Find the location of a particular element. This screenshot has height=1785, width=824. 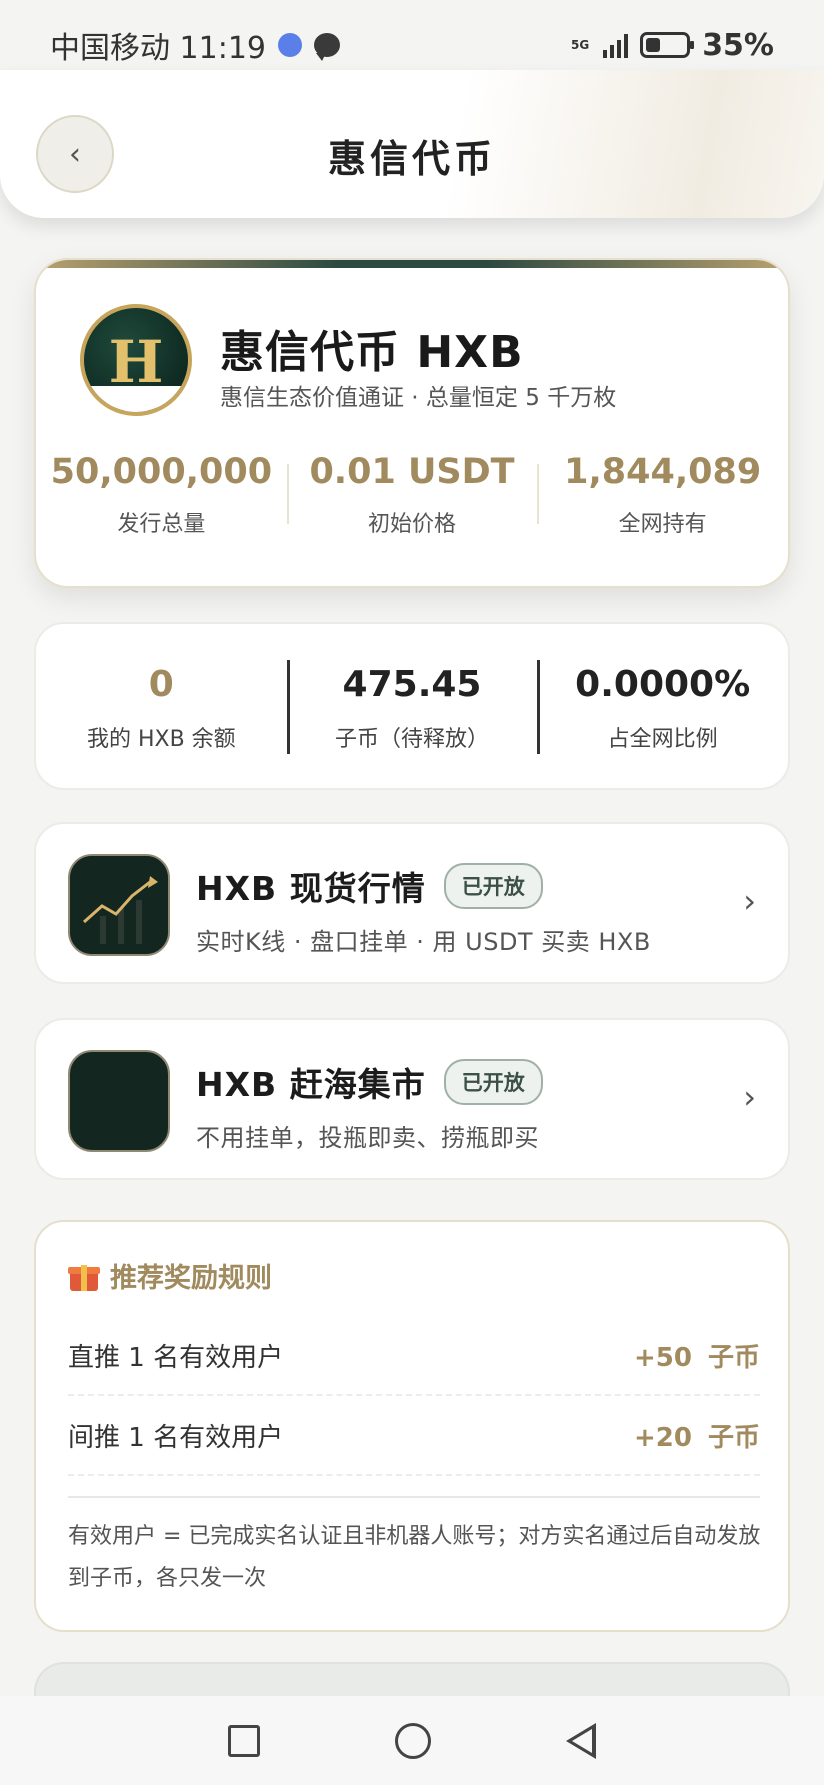

system-navigation-bar is located at coordinates (412, 1740).